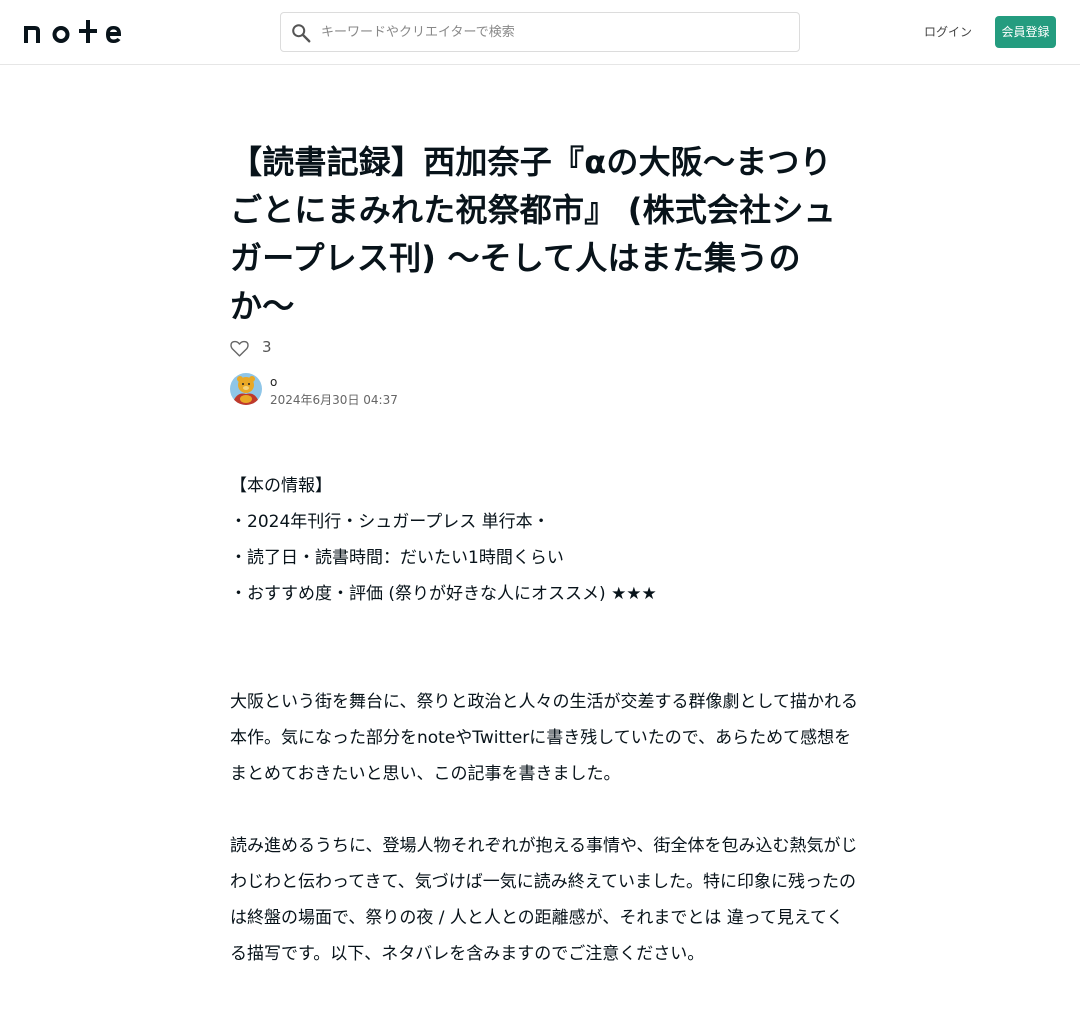 This screenshot has height=1024, width=1080. Describe the element at coordinates (390, 522) in the screenshot. I see `intro-line: ・2024年刊行・シュガープレス 単行本・` at that location.